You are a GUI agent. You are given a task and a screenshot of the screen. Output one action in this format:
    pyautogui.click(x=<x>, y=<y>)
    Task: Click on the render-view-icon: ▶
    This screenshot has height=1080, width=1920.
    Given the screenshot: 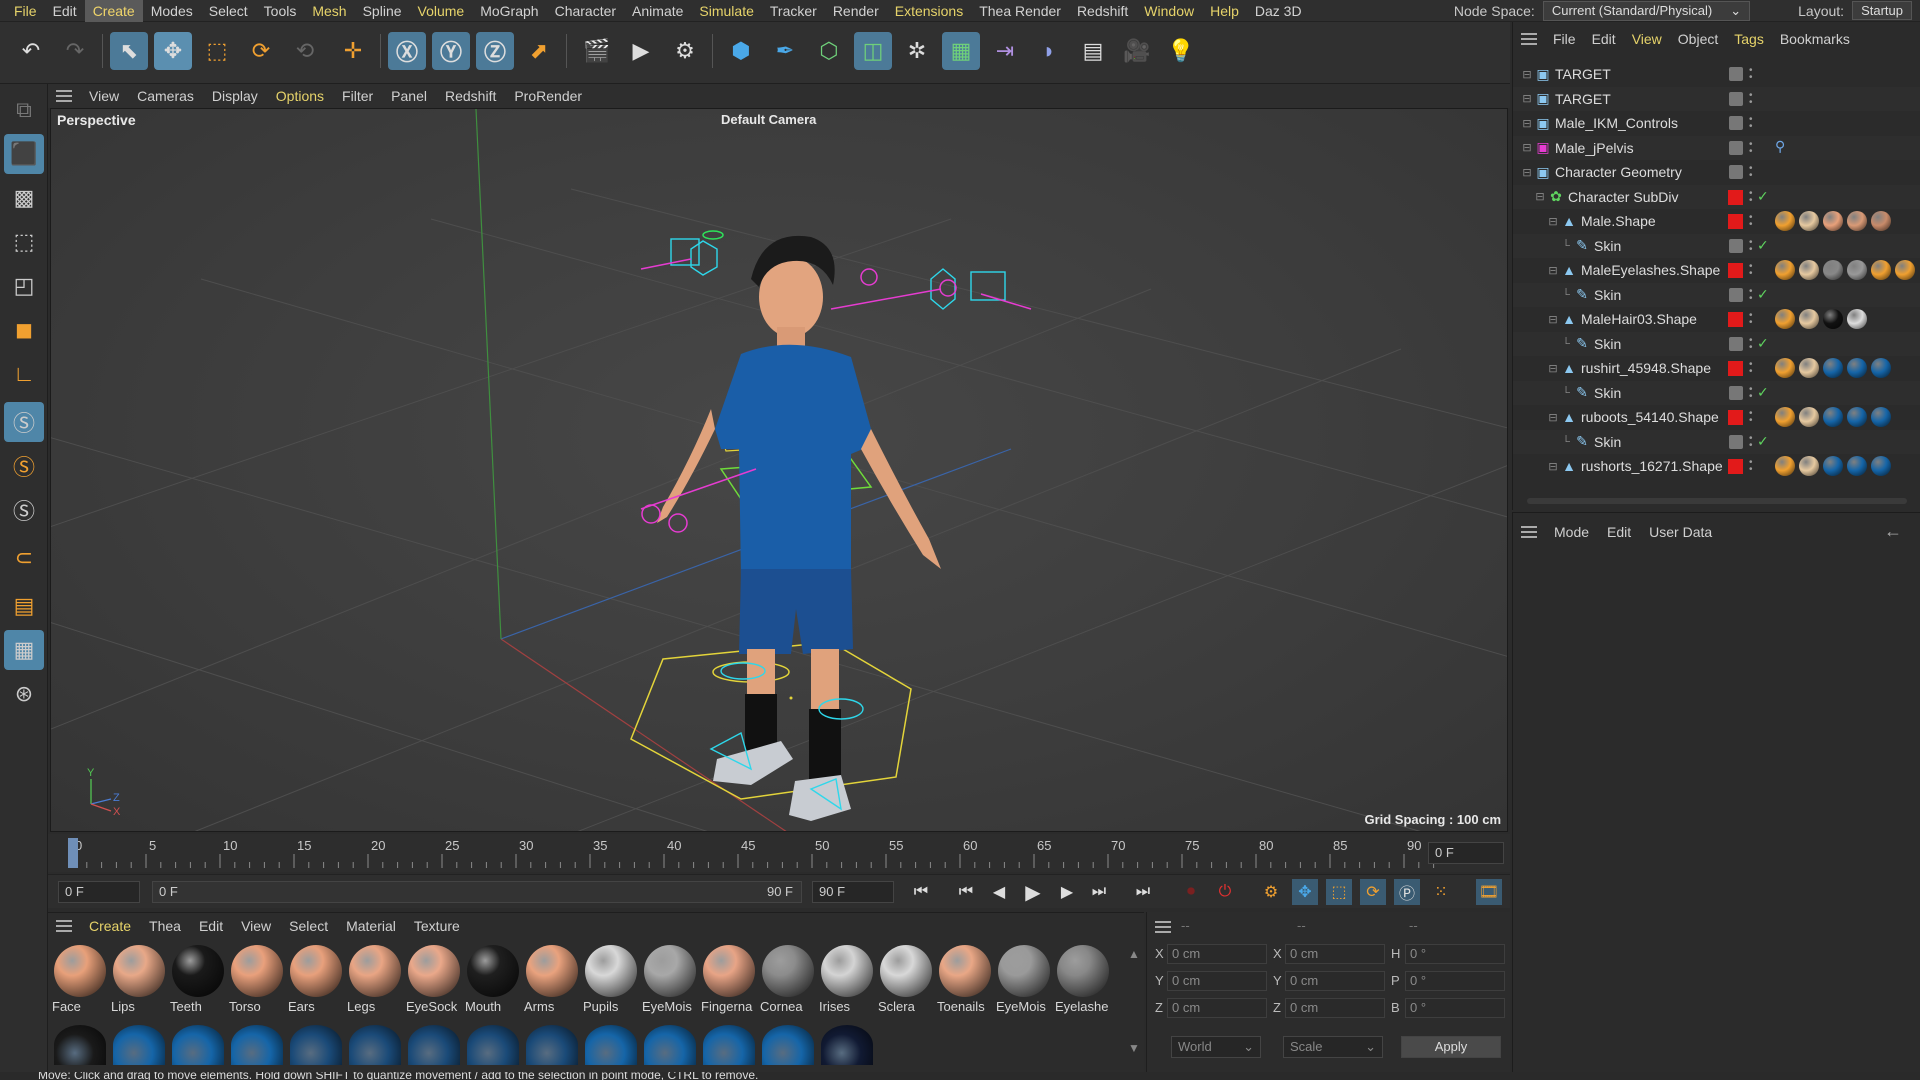 What is the action you would take?
    pyautogui.click(x=641, y=51)
    